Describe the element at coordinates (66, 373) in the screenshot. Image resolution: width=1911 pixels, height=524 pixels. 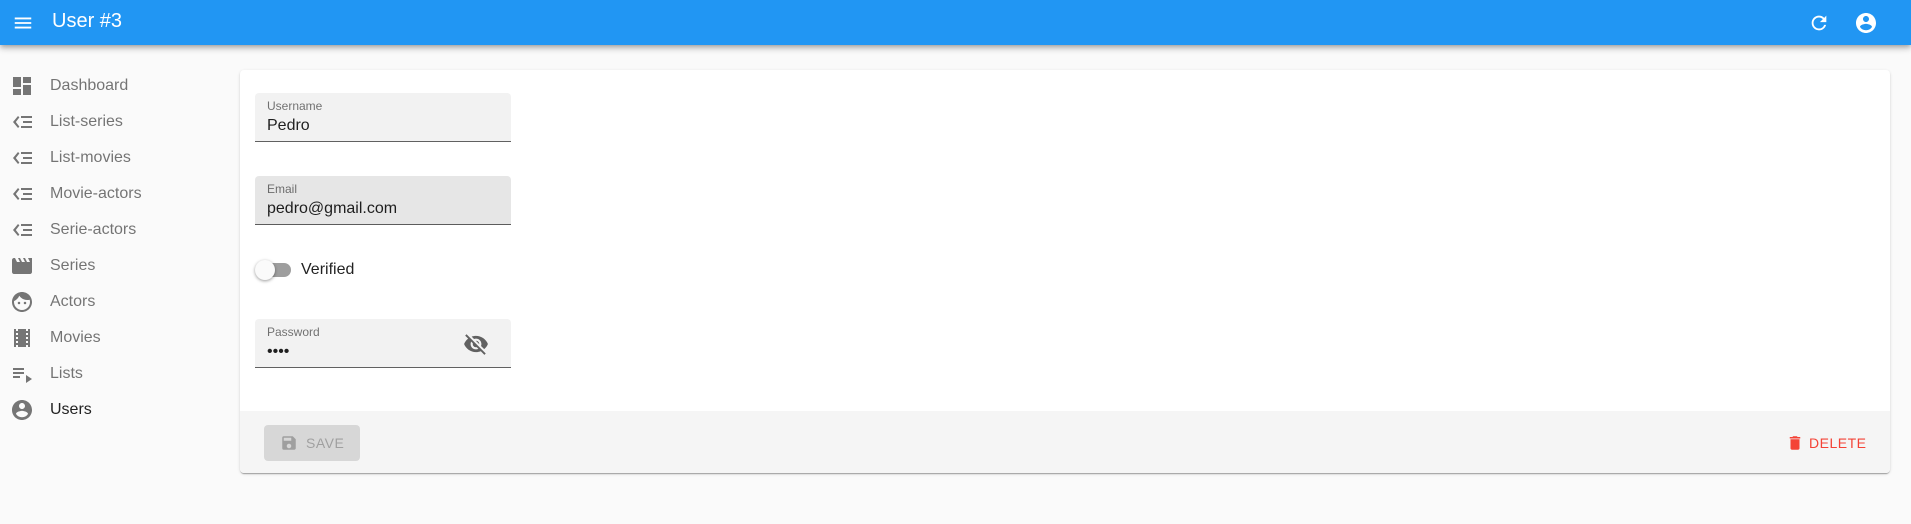
I see `sidebar-item-label: Lists` at that location.